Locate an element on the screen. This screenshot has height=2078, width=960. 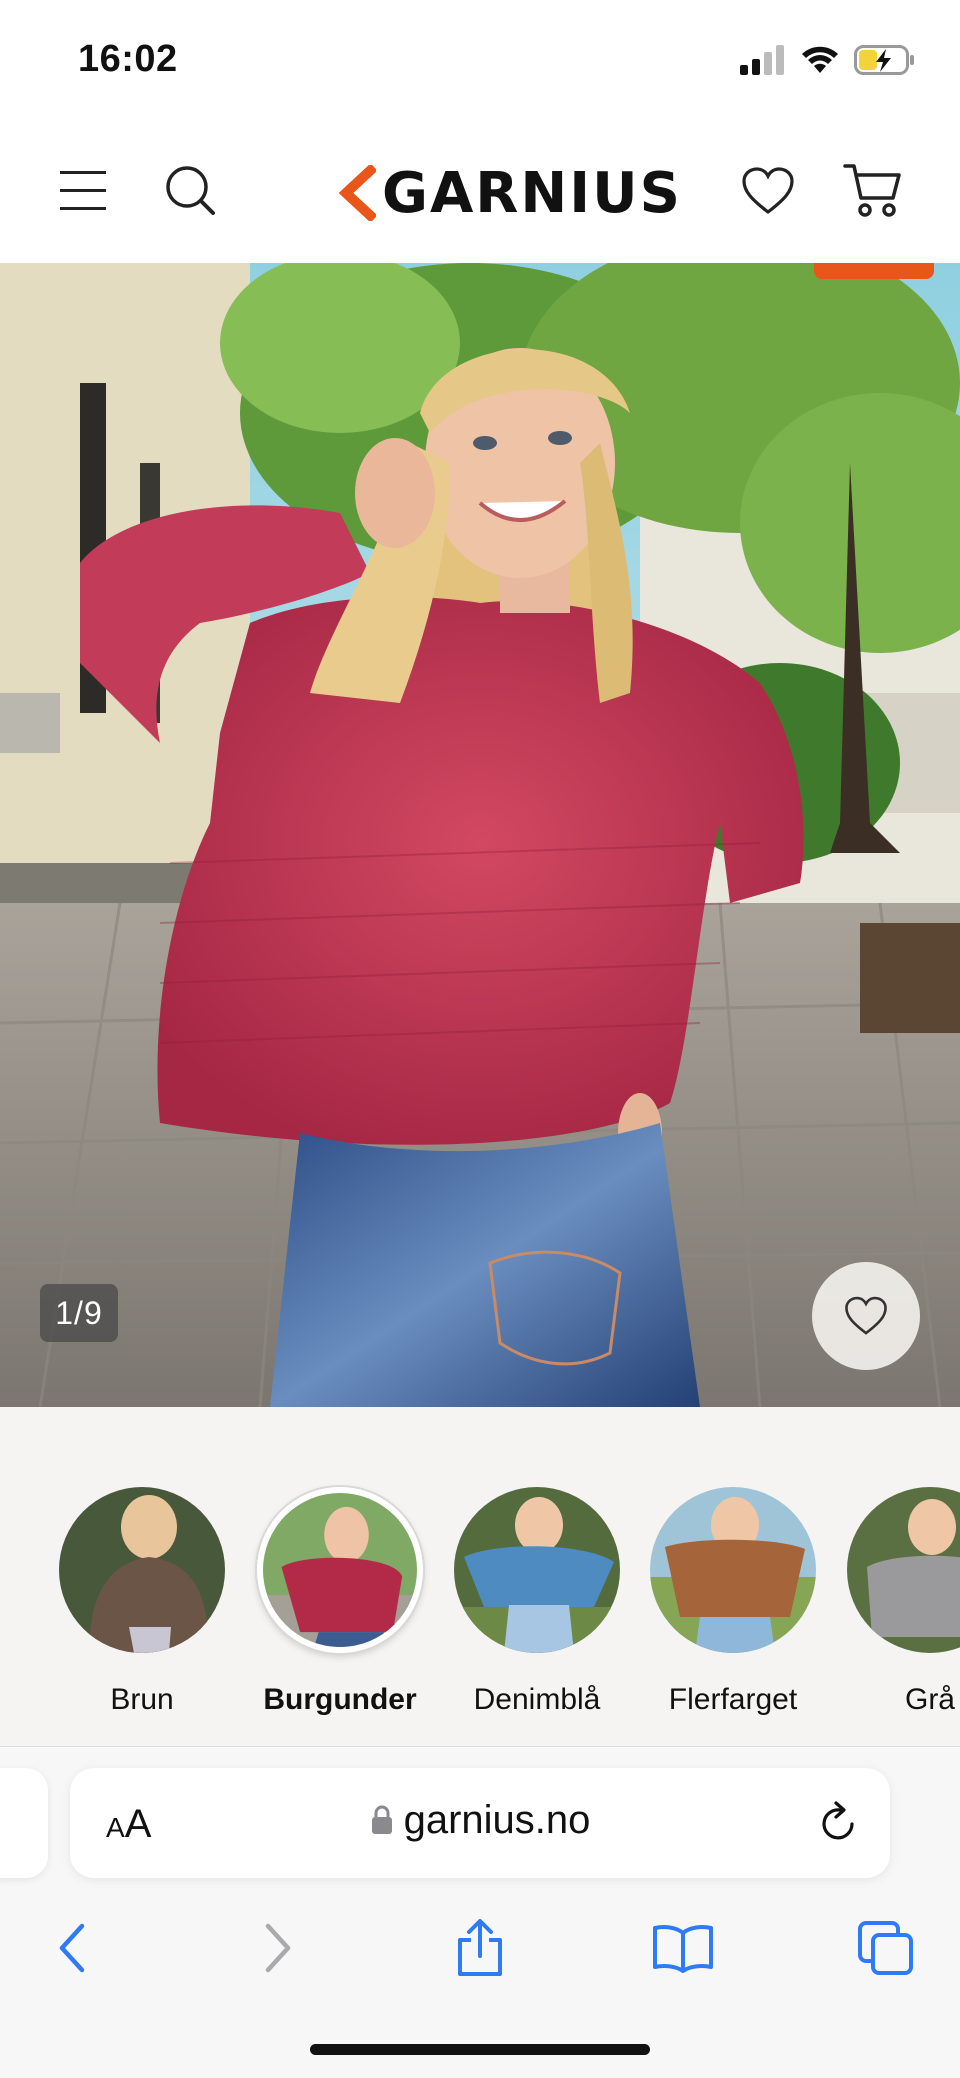
site-header: GARNIUS is located at coordinates (480, 191).